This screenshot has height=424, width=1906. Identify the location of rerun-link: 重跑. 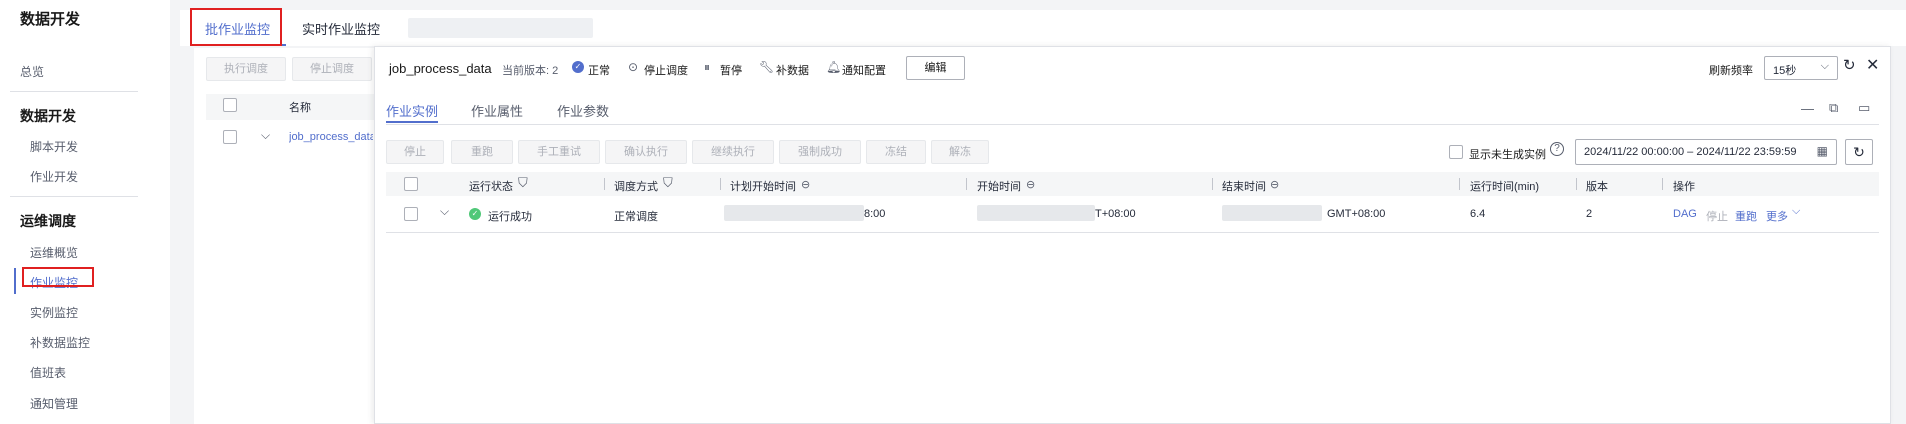
(1746, 216).